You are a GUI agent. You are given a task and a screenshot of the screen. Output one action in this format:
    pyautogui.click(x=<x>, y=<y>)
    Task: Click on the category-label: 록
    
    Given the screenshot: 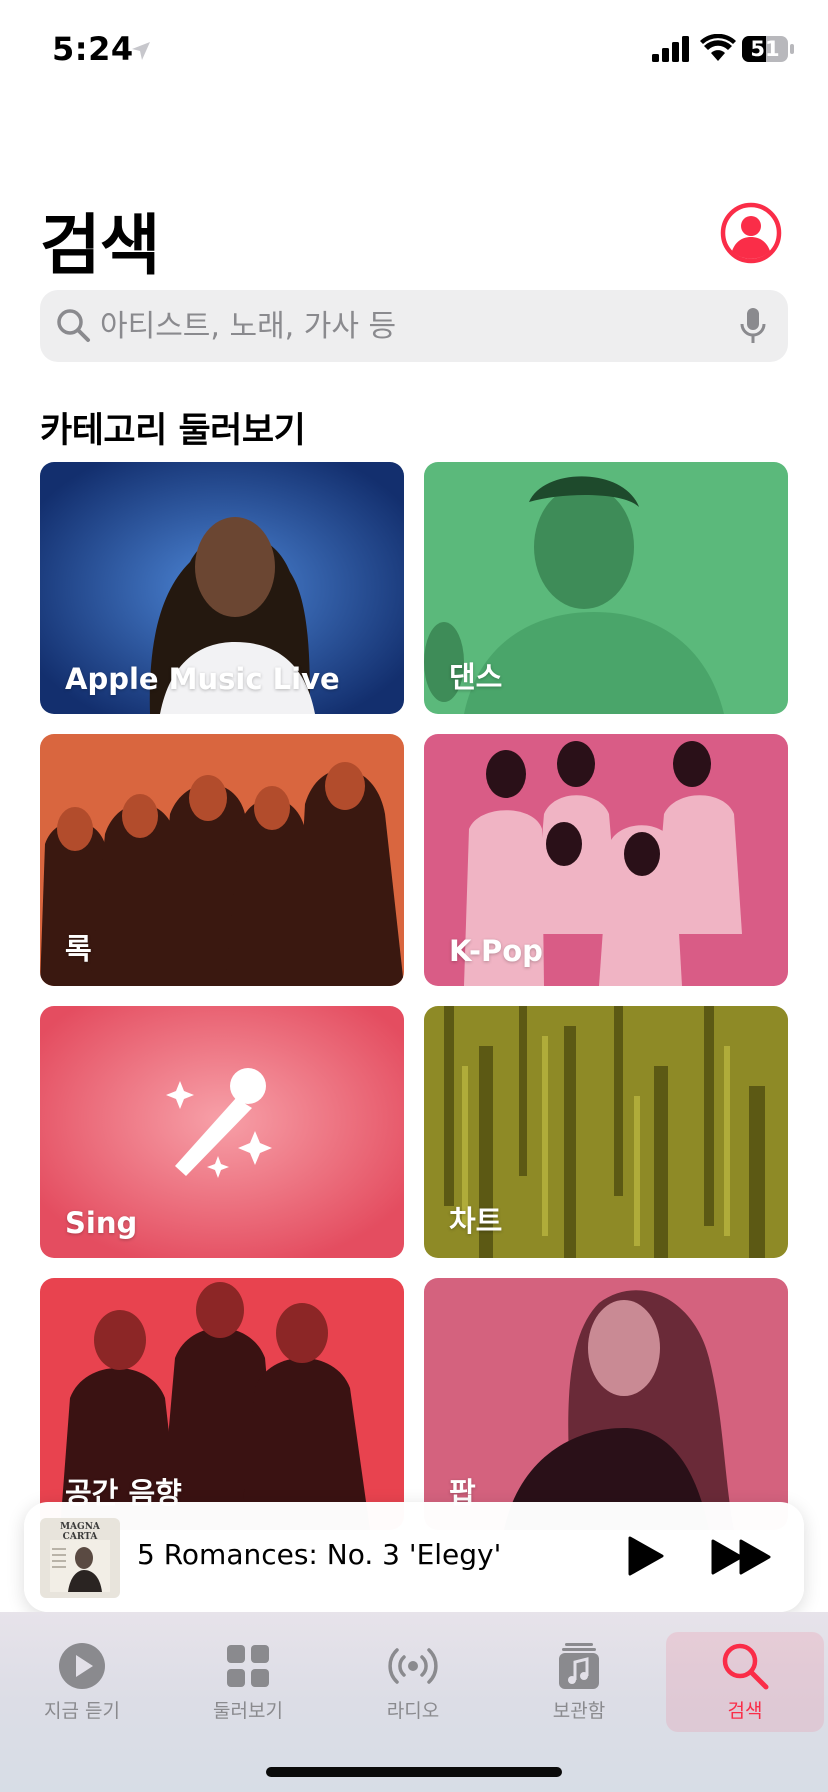 What is the action you would take?
    pyautogui.click(x=78, y=949)
    